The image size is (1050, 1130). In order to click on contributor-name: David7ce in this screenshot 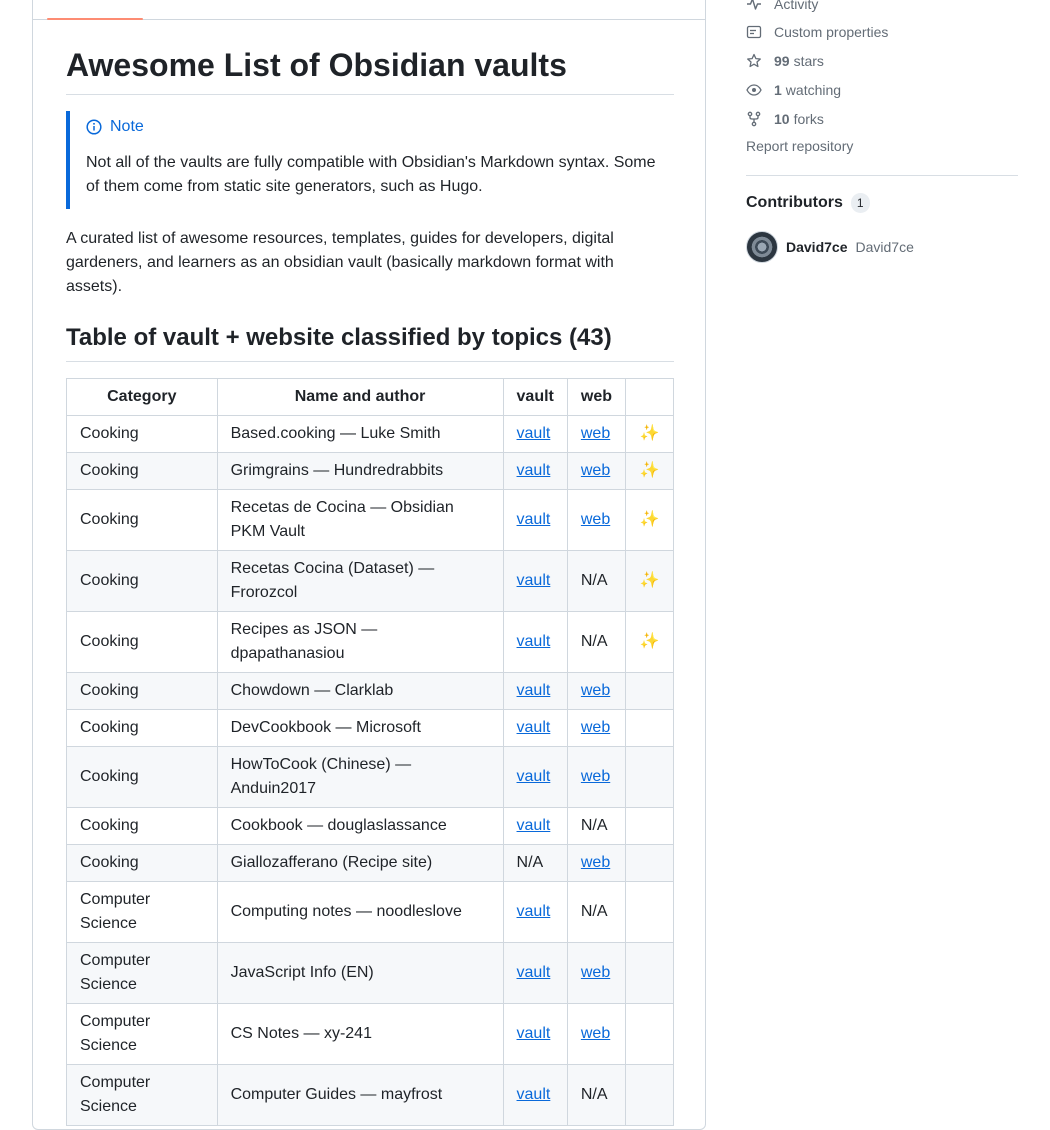, I will do `click(816, 247)`.